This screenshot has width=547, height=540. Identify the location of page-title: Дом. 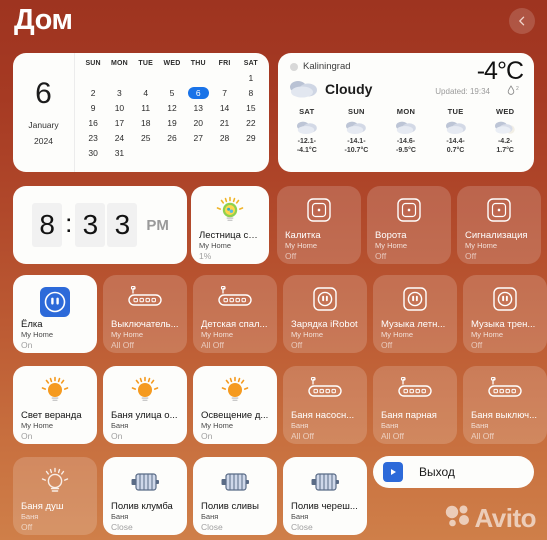
(43, 20).